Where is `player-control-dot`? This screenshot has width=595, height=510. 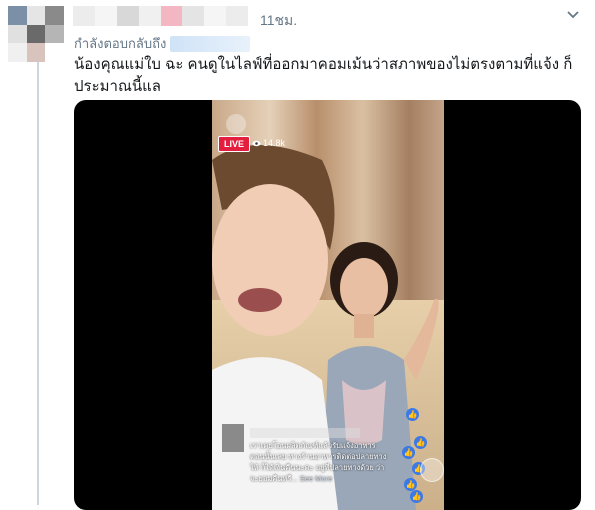 player-control-dot is located at coordinates (432, 470).